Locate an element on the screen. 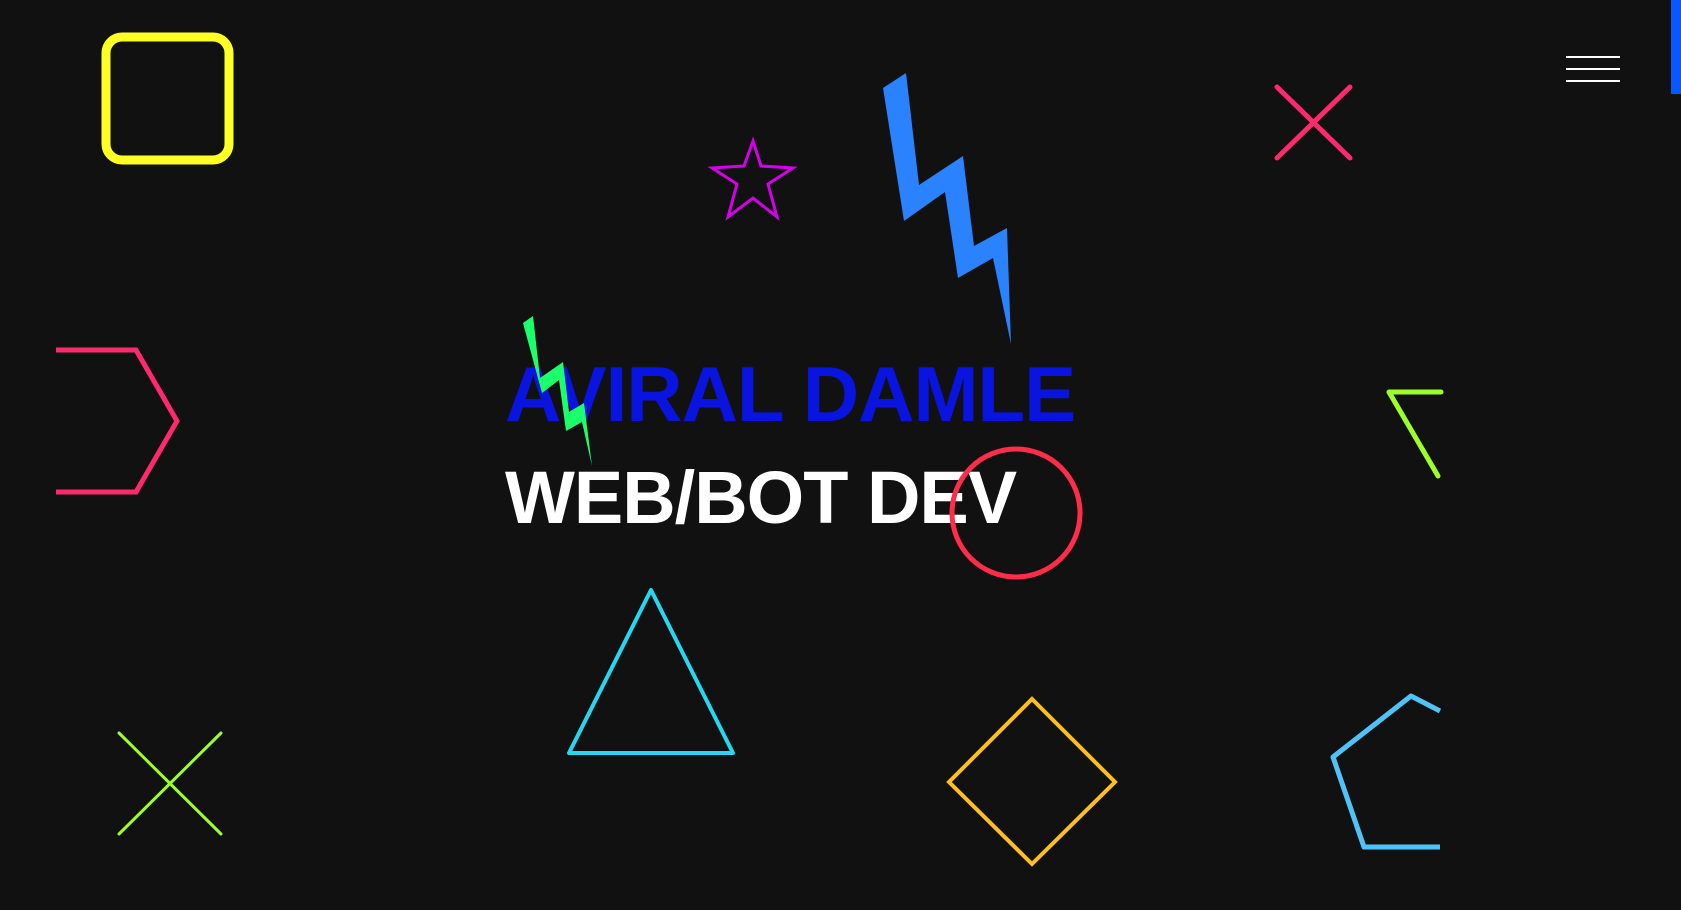  pentagon-icon is located at coordinates (1386, 771).